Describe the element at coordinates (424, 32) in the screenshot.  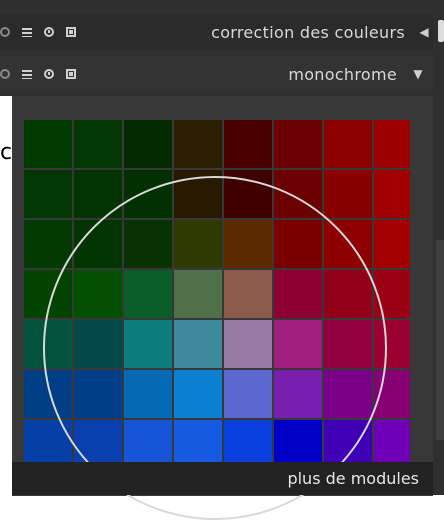
I see `collapse-arrow-icon: ◀` at that location.